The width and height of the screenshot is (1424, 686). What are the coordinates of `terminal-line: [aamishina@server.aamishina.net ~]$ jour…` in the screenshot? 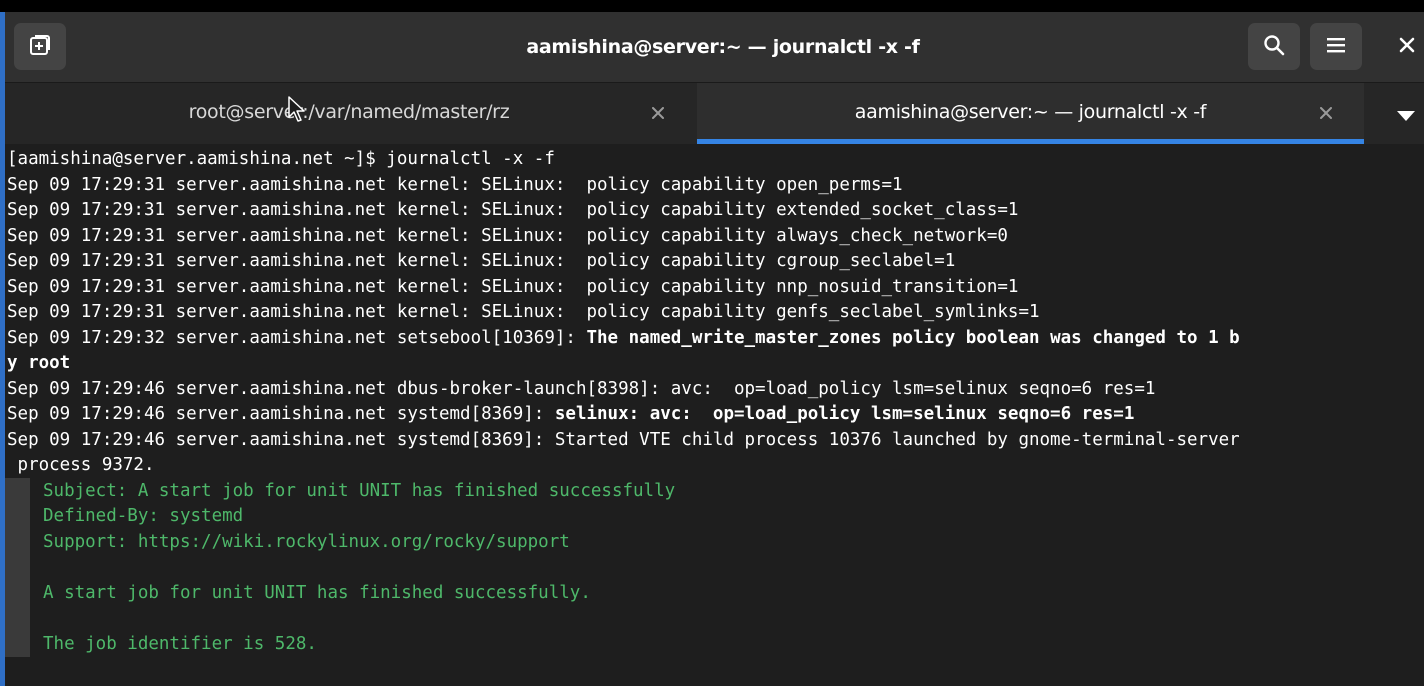 It's located at (281, 159).